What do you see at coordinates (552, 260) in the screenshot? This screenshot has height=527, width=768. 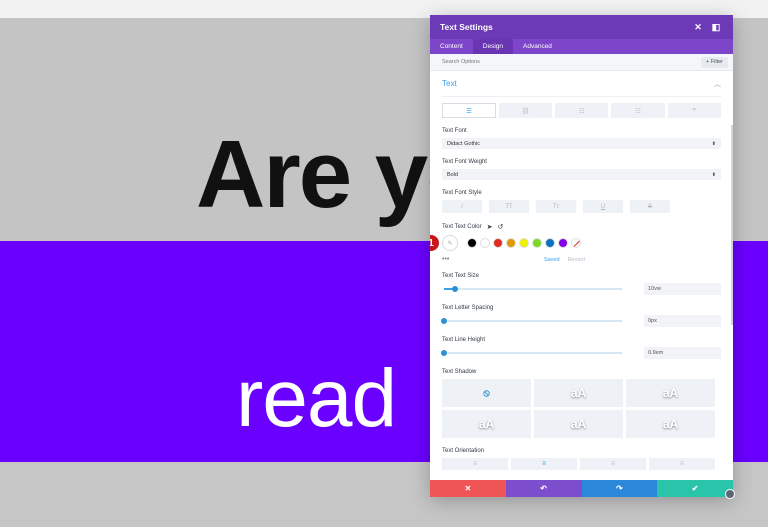 I see `saved-colors-tab: Saved` at bounding box center [552, 260].